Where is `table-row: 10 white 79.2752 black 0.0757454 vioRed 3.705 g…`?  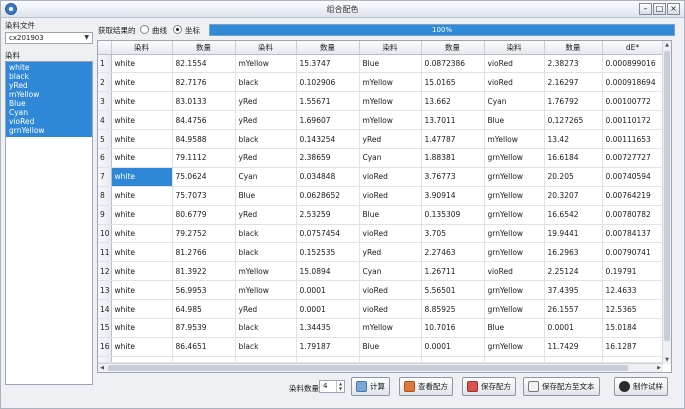 table-row: 10 white 79.2752 black 0.0757454 vioRed 3.705 g… is located at coordinates (381, 234).